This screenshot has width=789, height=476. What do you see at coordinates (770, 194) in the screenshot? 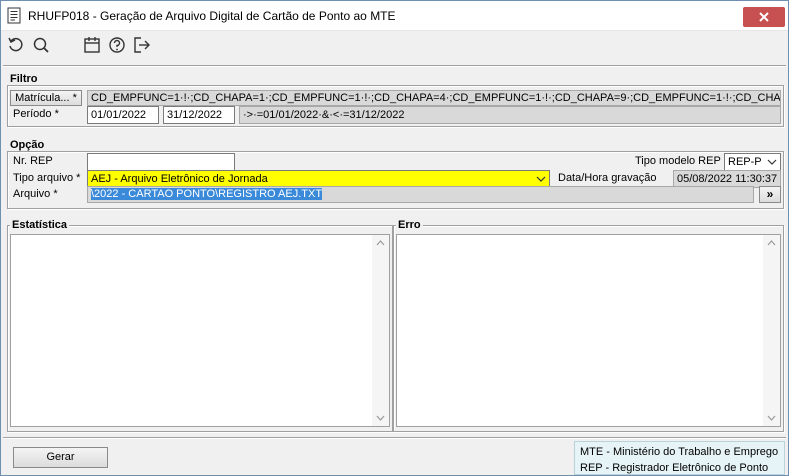
I see `browse-button: »` at bounding box center [770, 194].